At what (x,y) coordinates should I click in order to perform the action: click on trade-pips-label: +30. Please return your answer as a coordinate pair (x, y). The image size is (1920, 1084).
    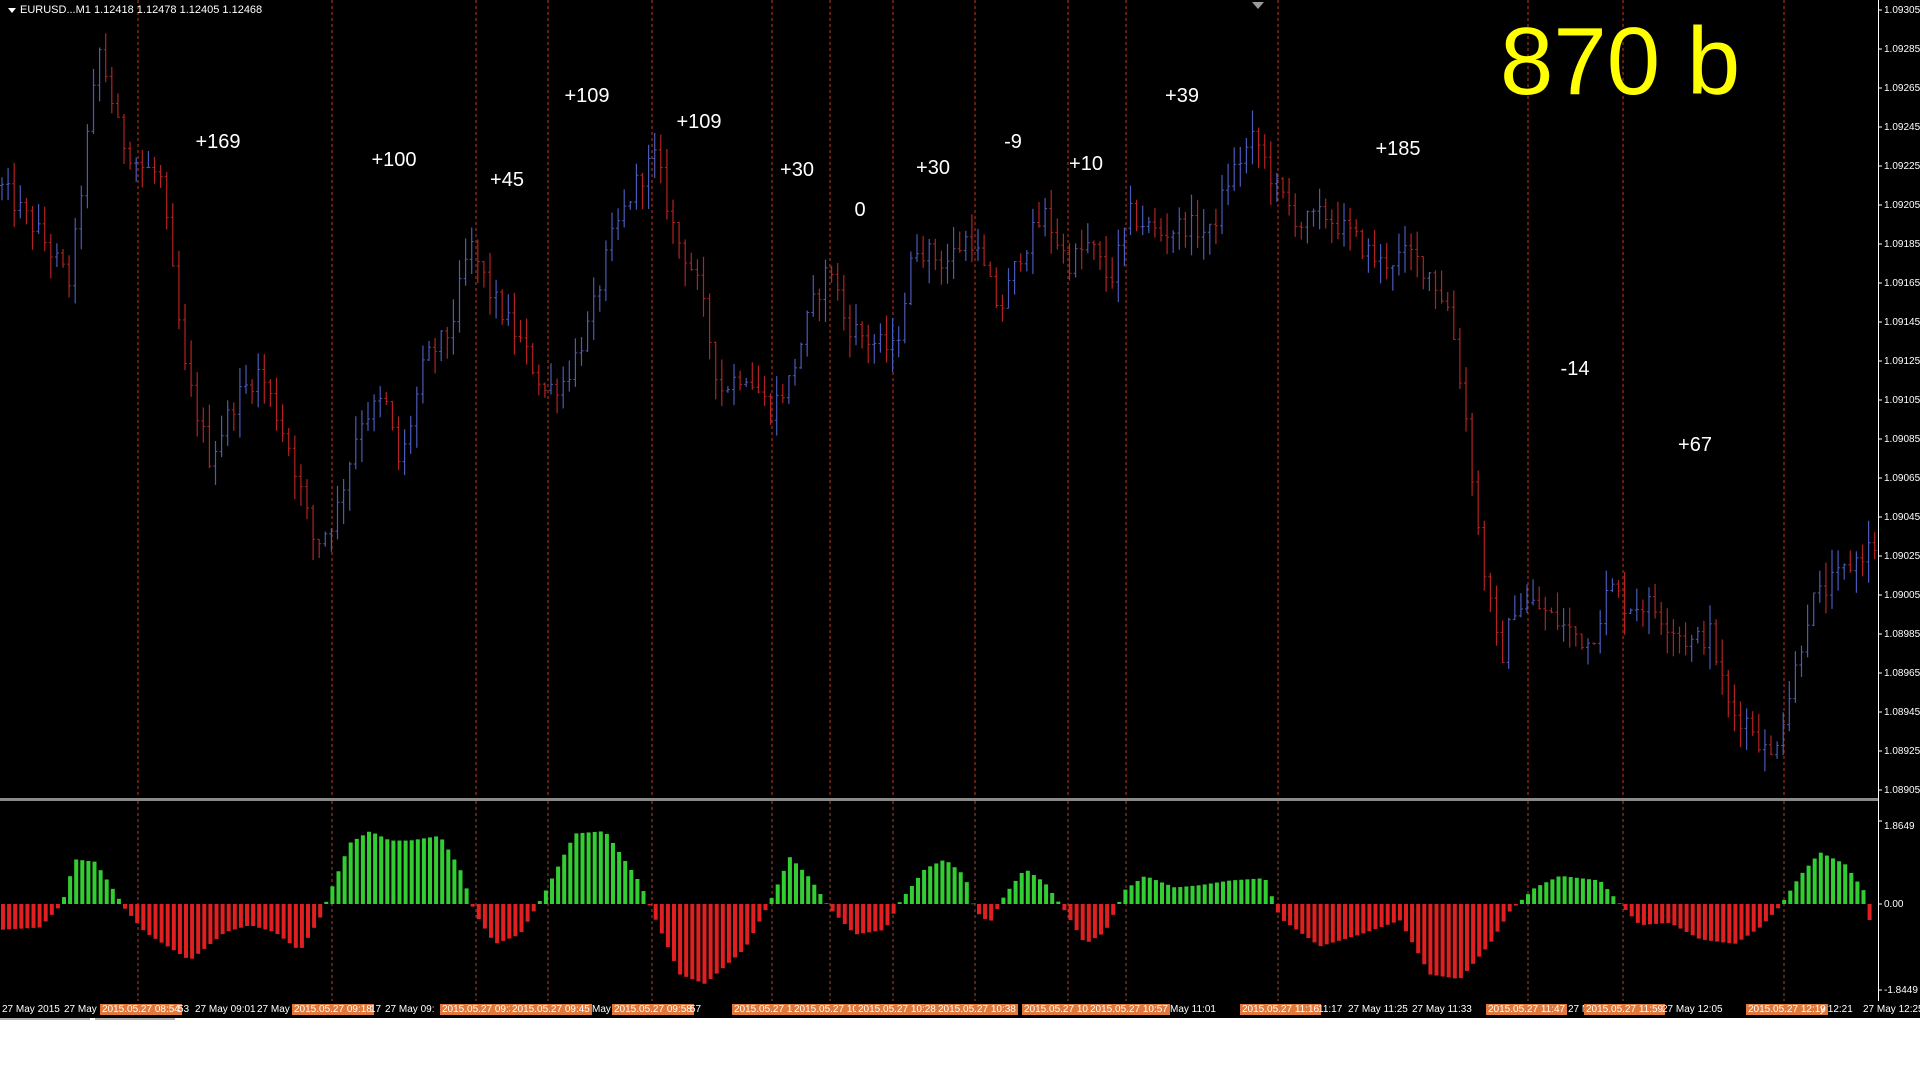
    Looking at the image, I should click on (933, 168).